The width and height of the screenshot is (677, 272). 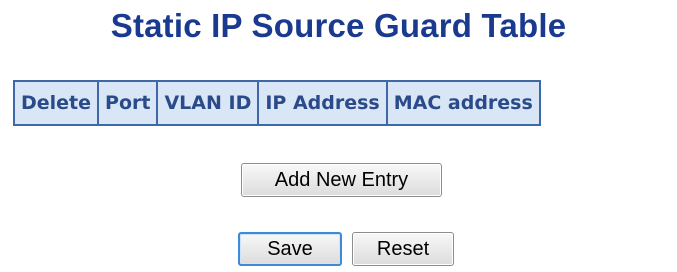 What do you see at coordinates (403, 249) in the screenshot?
I see `reset-button: Reset` at bounding box center [403, 249].